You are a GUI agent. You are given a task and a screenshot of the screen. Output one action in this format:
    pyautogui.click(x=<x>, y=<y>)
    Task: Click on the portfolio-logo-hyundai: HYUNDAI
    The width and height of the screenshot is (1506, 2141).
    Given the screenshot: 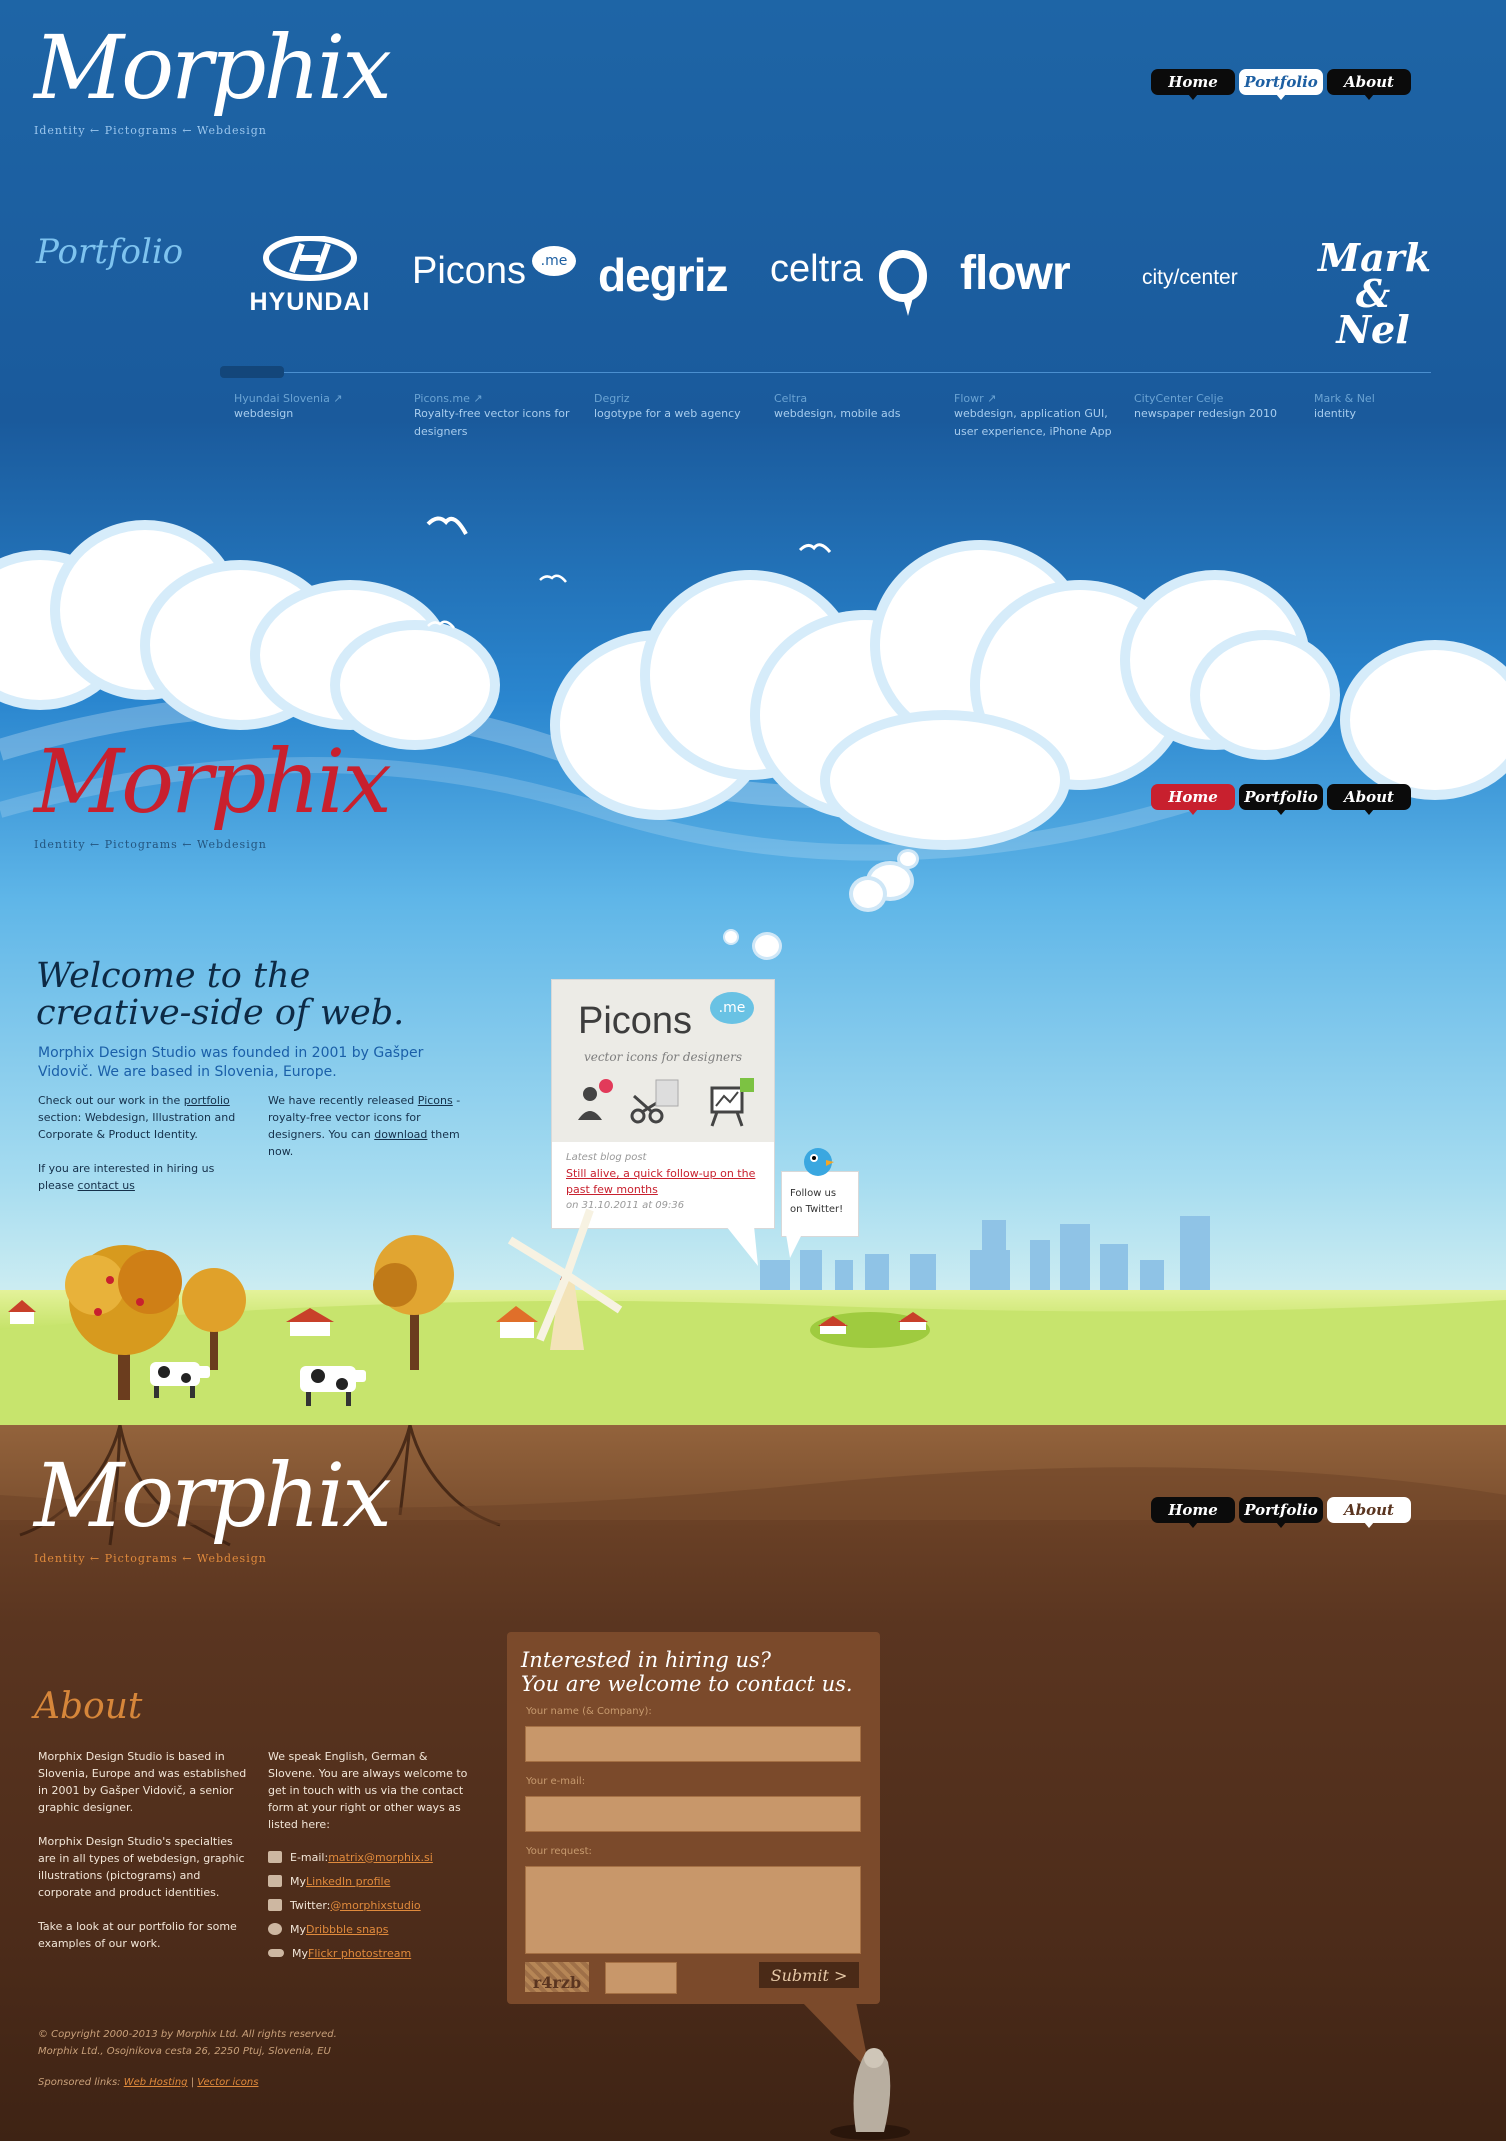 What is the action you would take?
    pyautogui.click(x=310, y=276)
    